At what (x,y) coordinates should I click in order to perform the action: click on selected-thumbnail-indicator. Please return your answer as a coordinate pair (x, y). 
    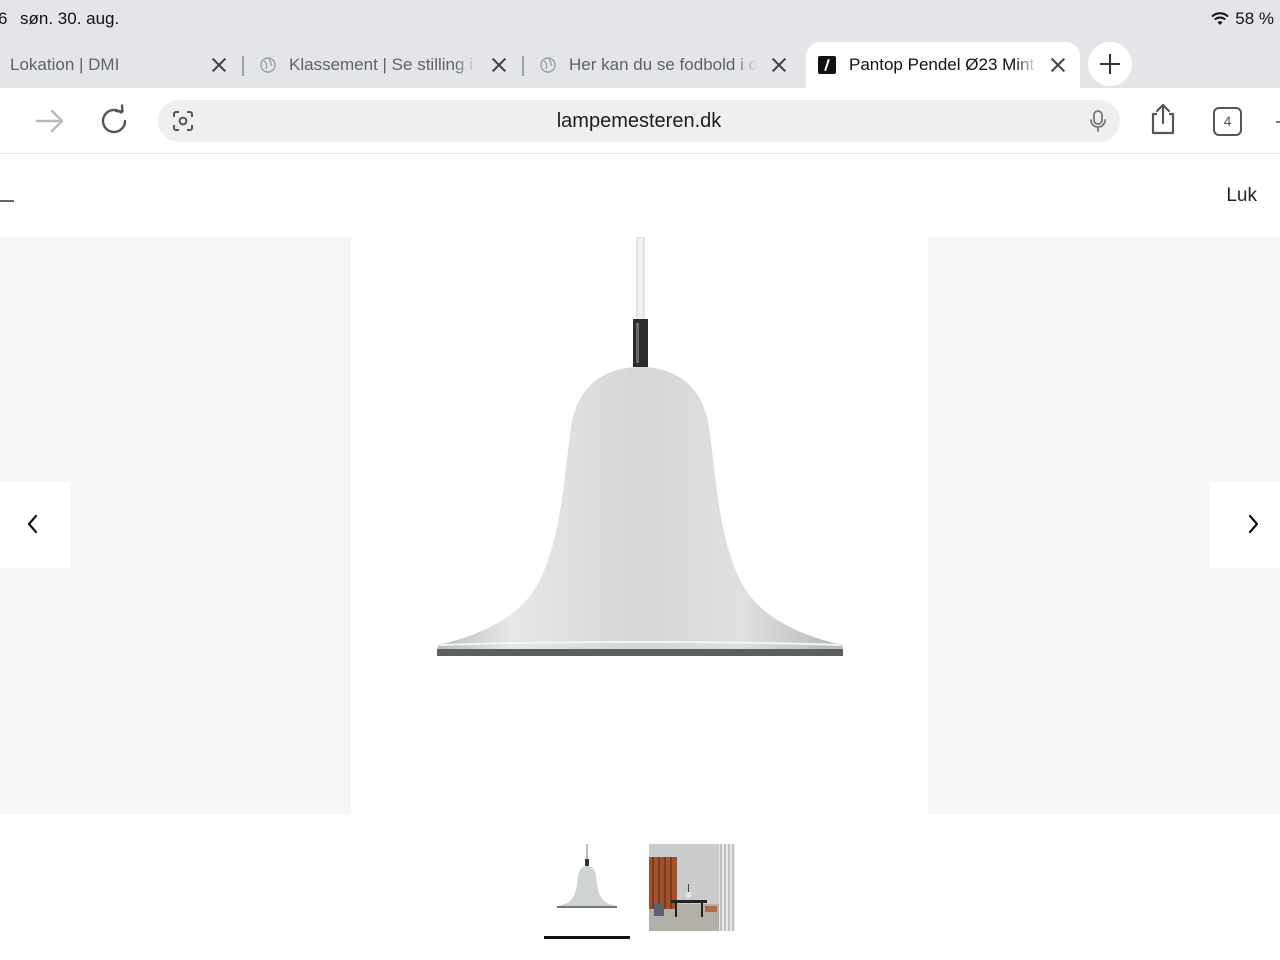
    Looking at the image, I should click on (587, 937).